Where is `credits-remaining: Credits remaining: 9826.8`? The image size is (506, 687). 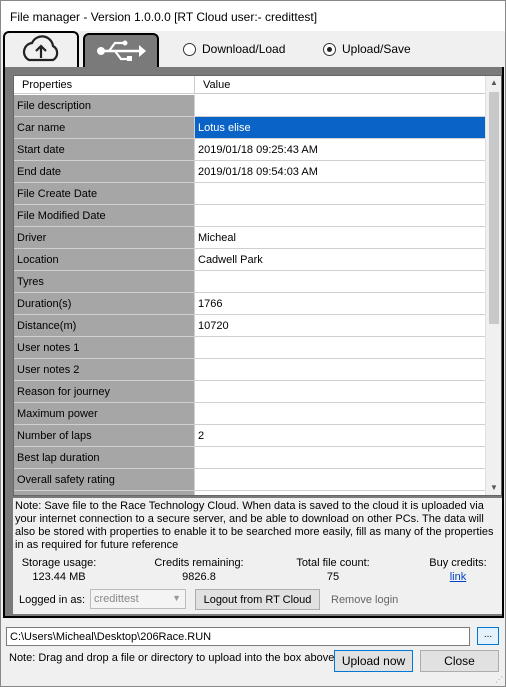
credits-remaining: Credits remaining: 9826.8 is located at coordinates (199, 570).